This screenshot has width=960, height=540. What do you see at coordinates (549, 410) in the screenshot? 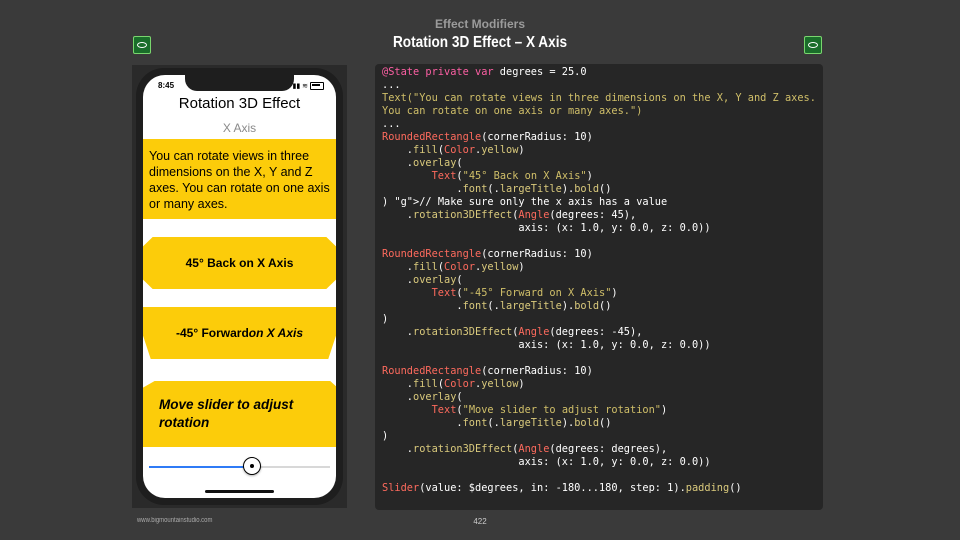
I see `code-line: Text("Move slider to adjust rotation")` at bounding box center [549, 410].